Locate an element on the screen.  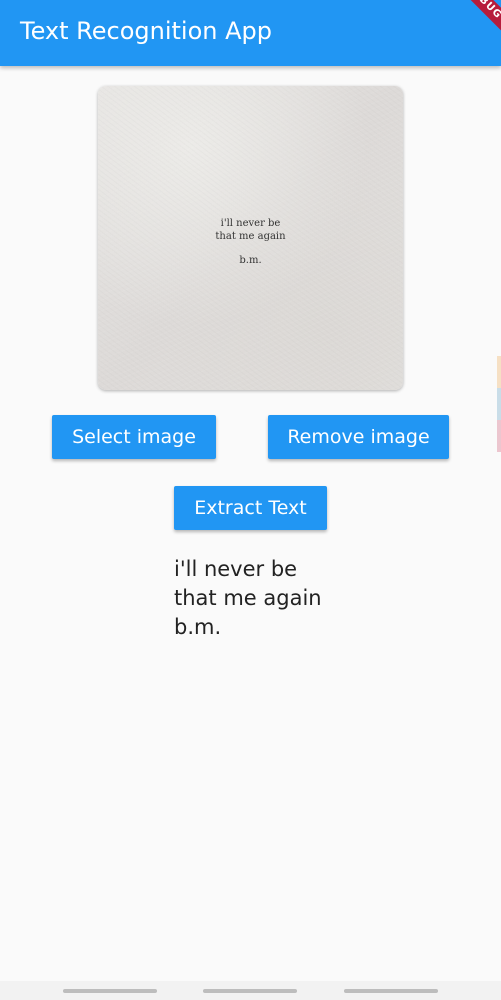
app-bar: Text Recognition App is located at coordinates (250, 33).